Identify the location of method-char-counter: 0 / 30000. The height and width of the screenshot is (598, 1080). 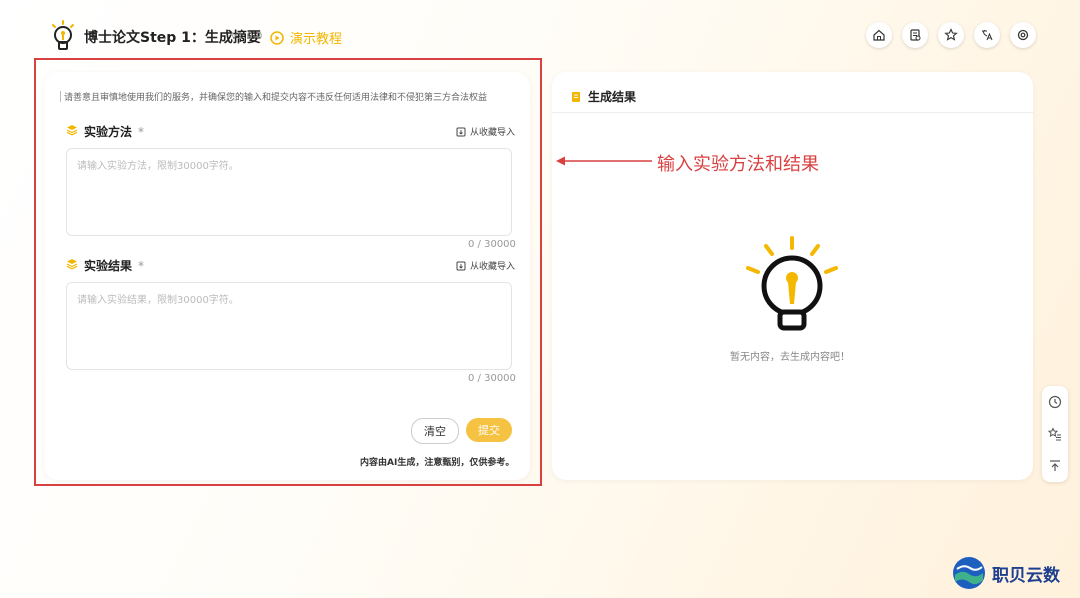
(492, 244).